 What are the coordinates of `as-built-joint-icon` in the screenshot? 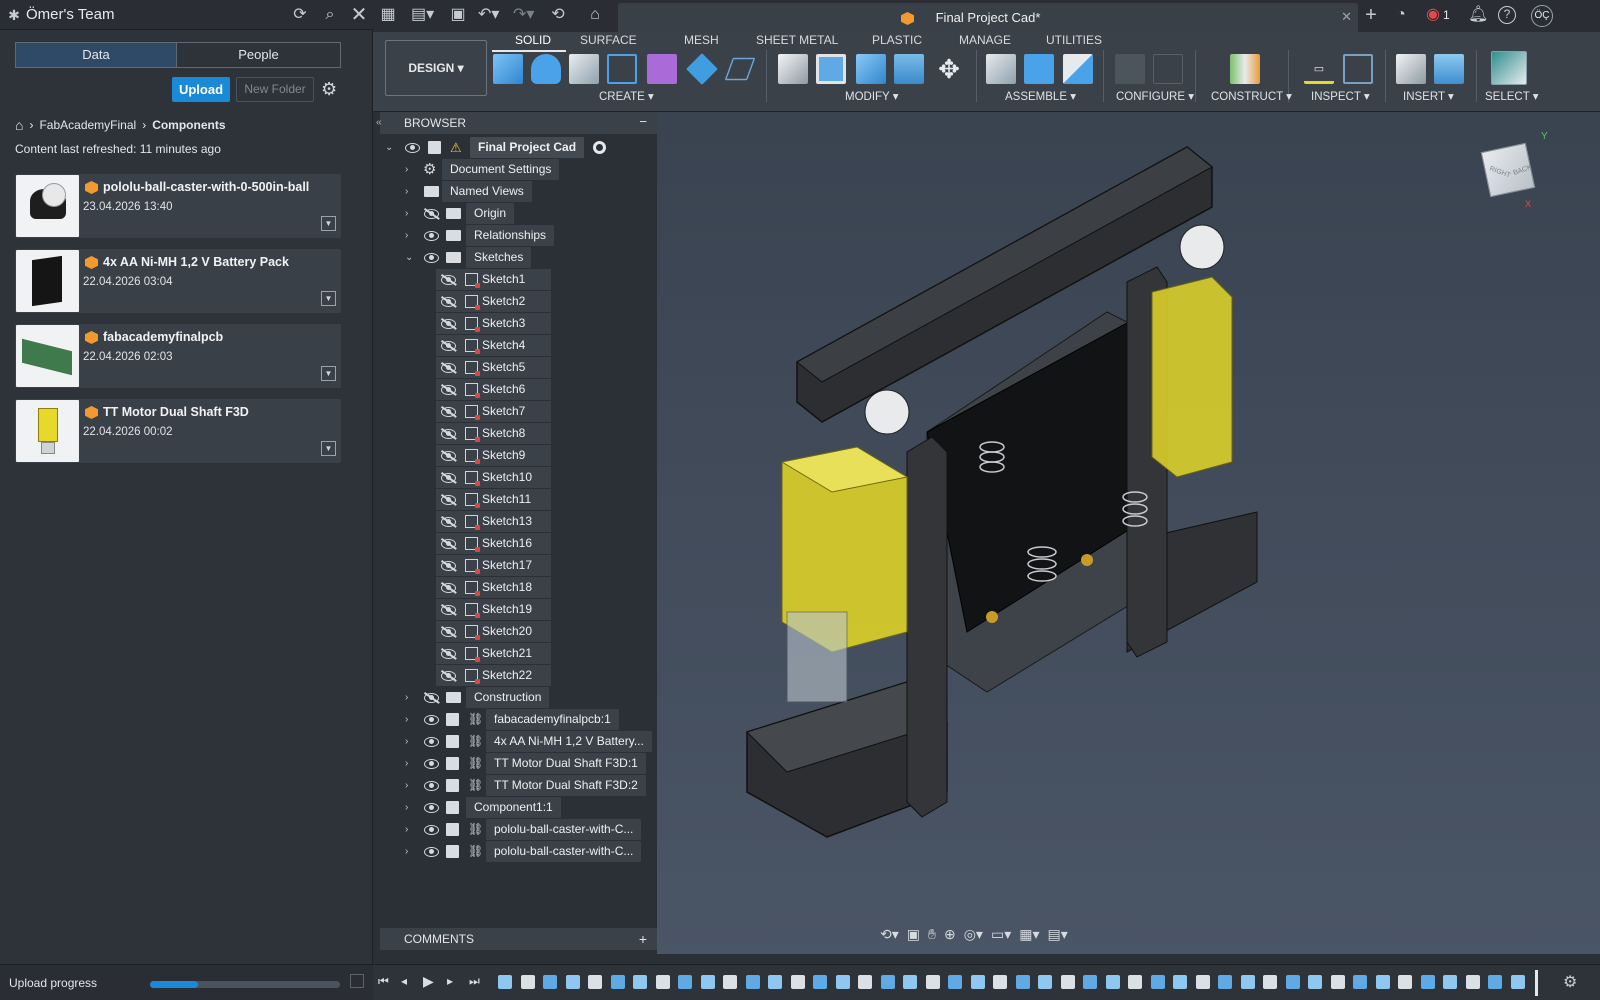 It's located at (1078, 69).